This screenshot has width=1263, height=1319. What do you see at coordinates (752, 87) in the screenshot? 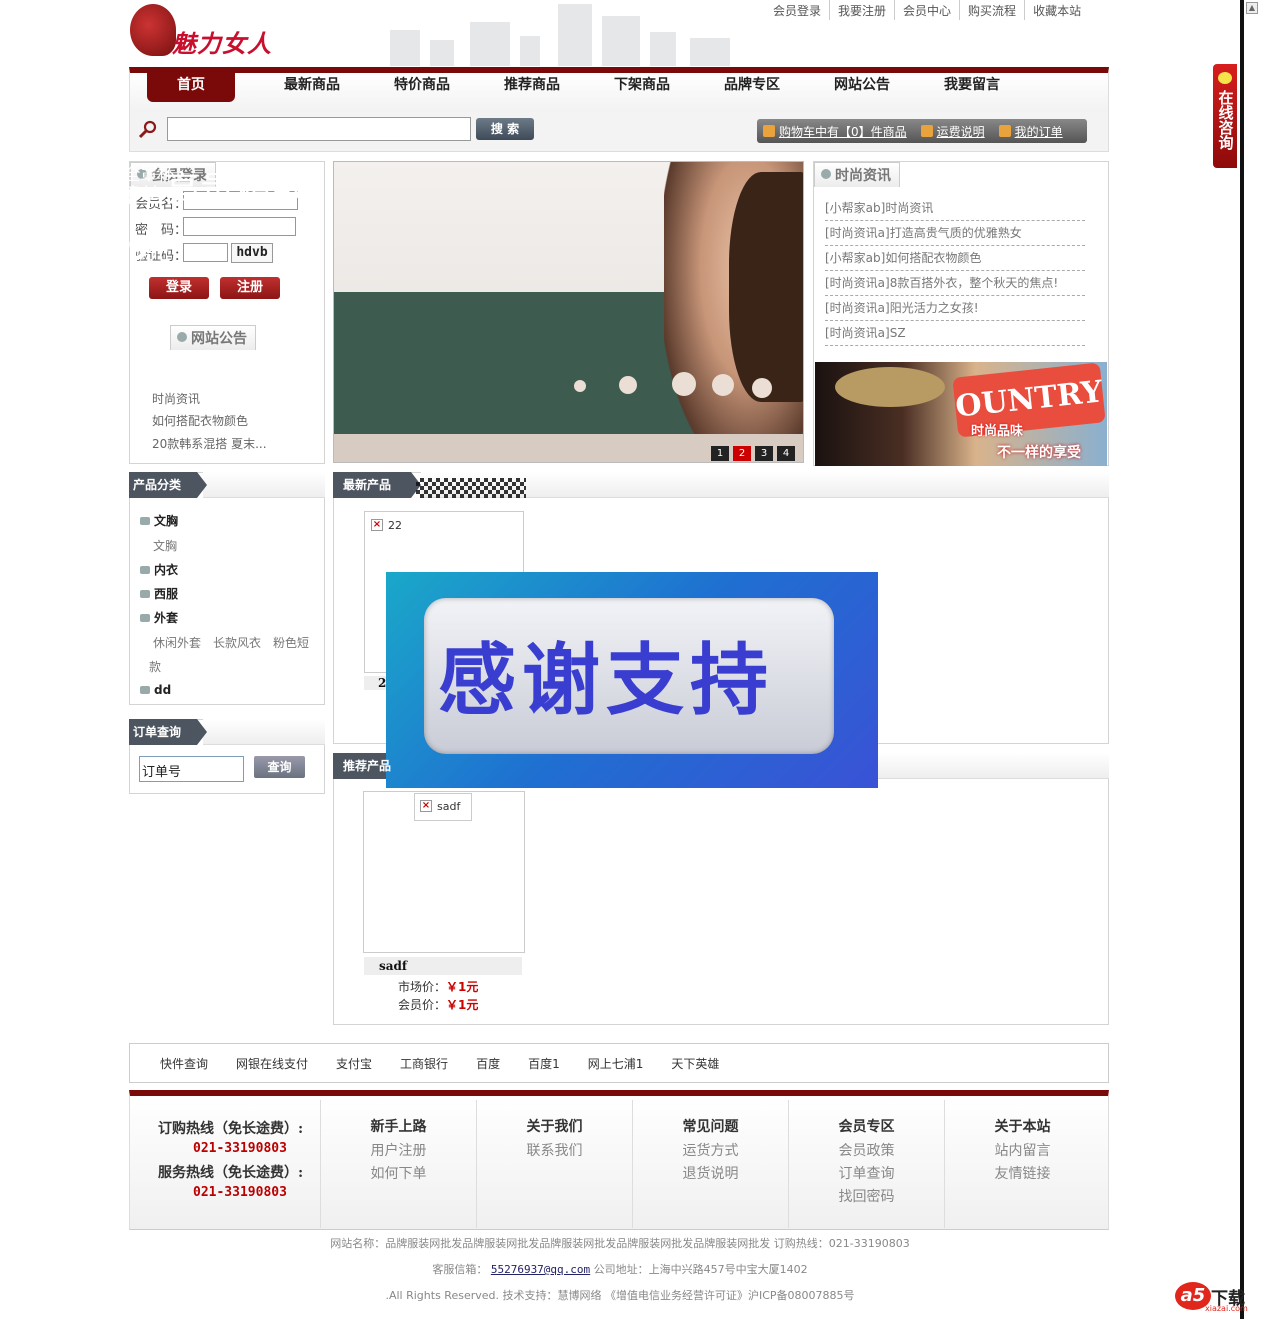
I see `nav-brand-zone: 品牌专区` at bounding box center [752, 87].